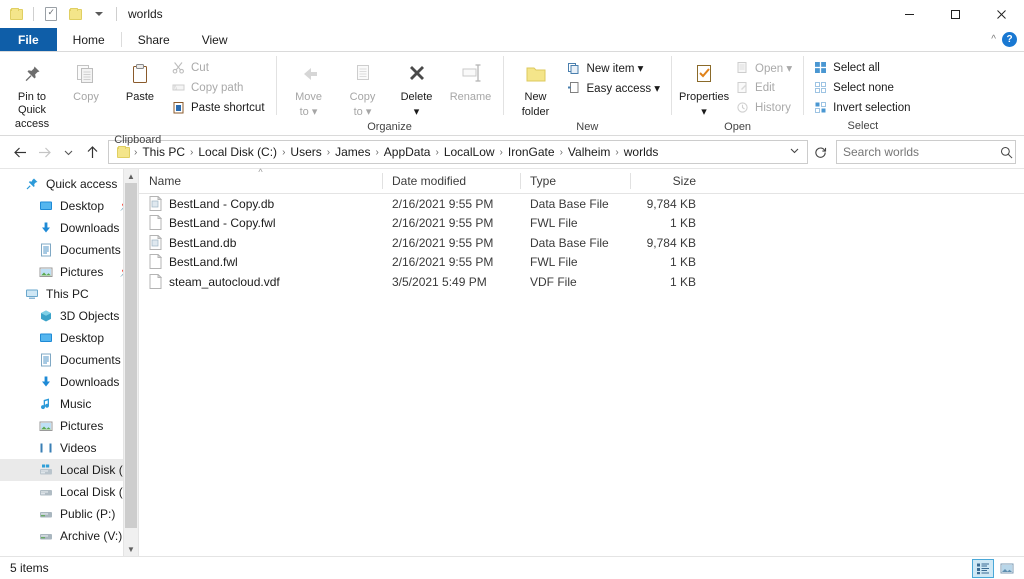 The height and width of the screenshot is (579, 1024). Describe the element at coordinates (69, 382) in the screenshot. I see `sidebar-item-downloads-pc: Downloads` at that location.